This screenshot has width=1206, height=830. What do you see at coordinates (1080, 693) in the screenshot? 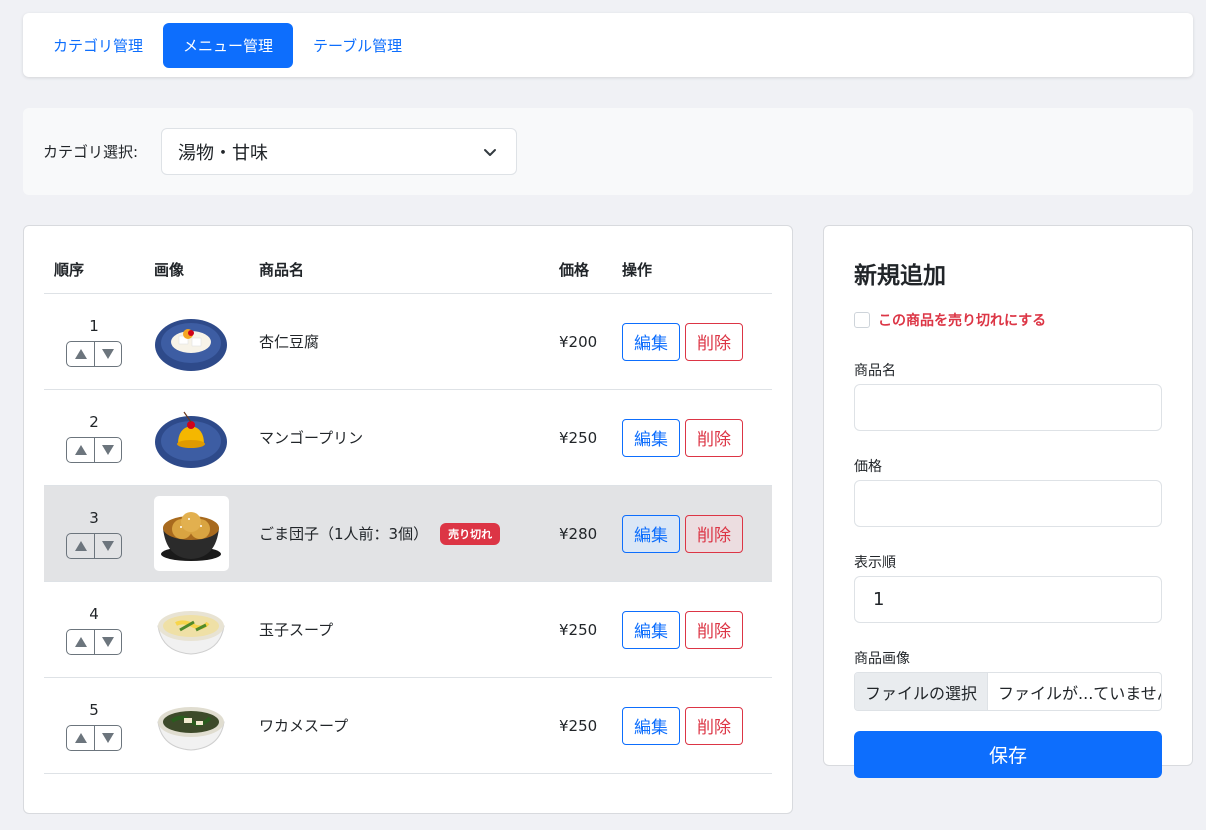
I see `file-name-text: ファイルが...ていません` at bounding box center [1080, 693].